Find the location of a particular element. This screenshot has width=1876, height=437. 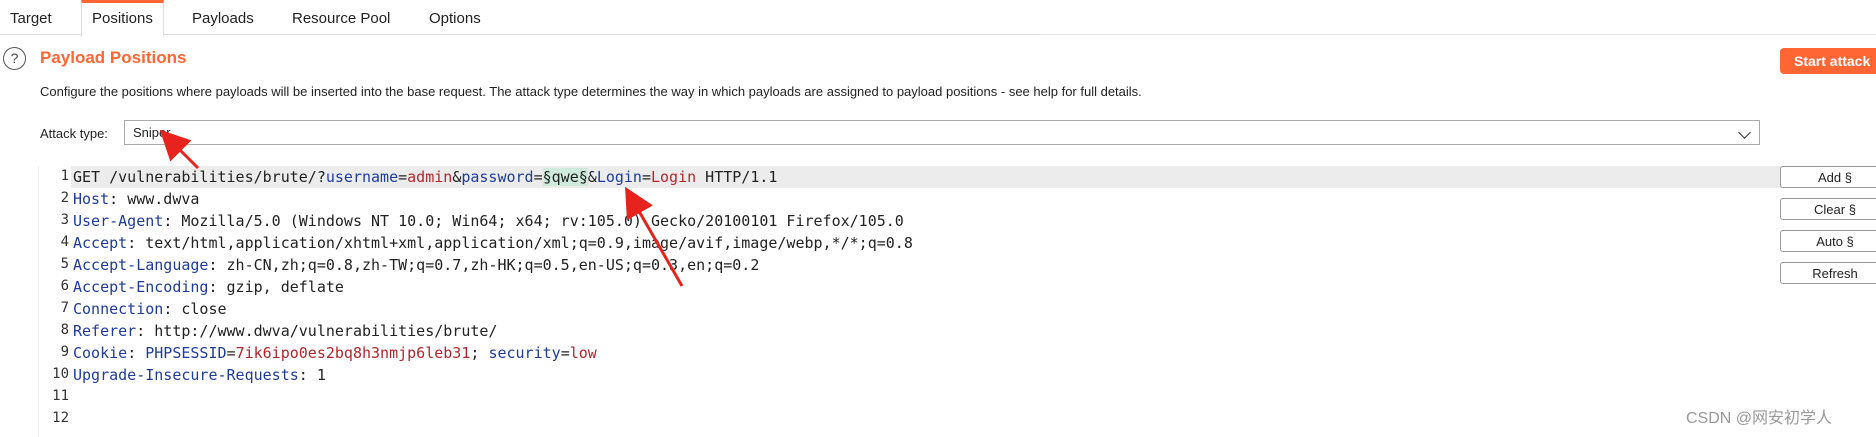

header-value: 1 is located at coordinates (321, 375).